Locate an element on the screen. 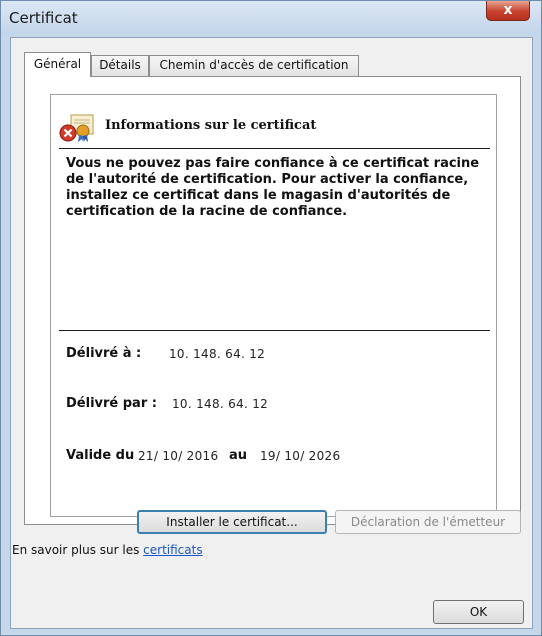 The height and width of the screenshot is (636, 542). tab-general: Général is located at coordinates (57, 64).